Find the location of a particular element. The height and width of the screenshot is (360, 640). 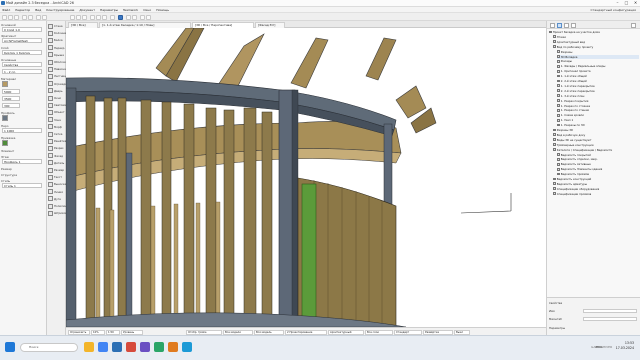

tool-item: Лестница is located at coordinates (58, 76).